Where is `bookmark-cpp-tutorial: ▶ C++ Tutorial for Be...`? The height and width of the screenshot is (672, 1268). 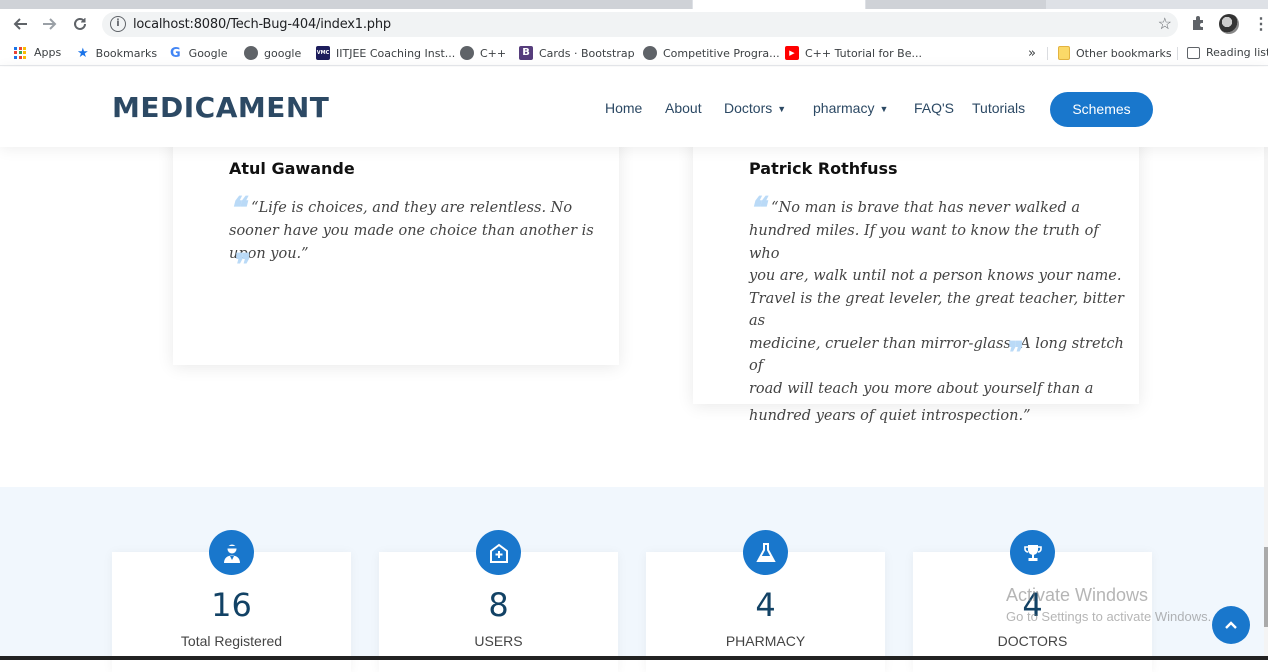 bookmark-cpp-tutorial: ▶ C++ Tutorial for Be... is located at coordinates (853, 53).